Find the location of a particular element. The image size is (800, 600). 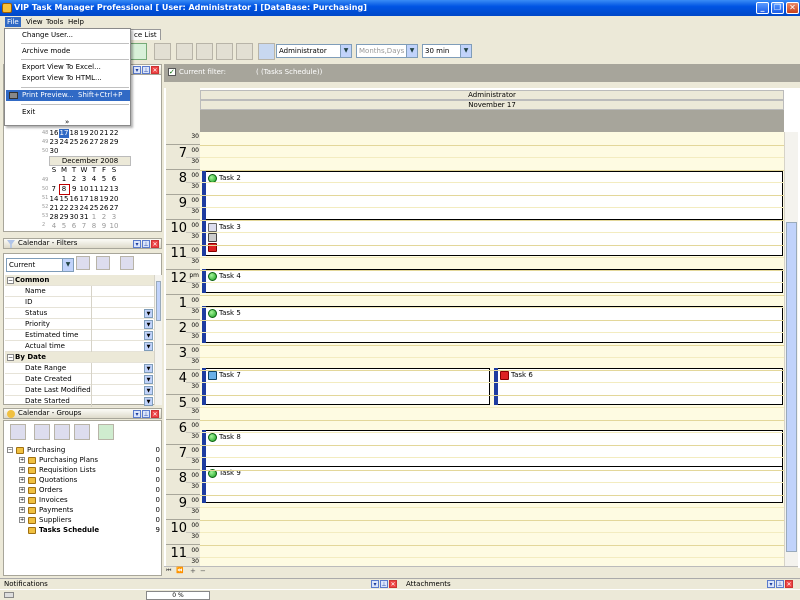

calendar-day: 8 is located at coordinates (94, 226).